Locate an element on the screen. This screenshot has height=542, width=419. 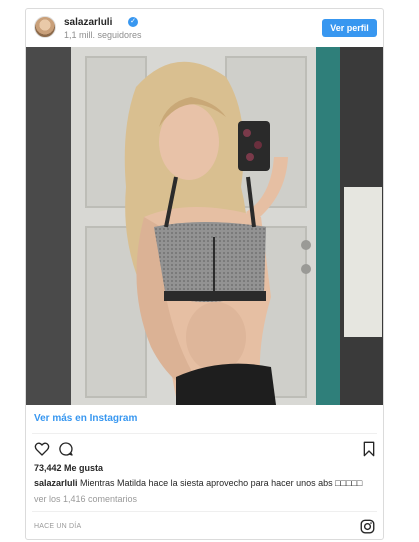
followers-count: 1,1 mill. seguidores is located at coordinates (103, 35).